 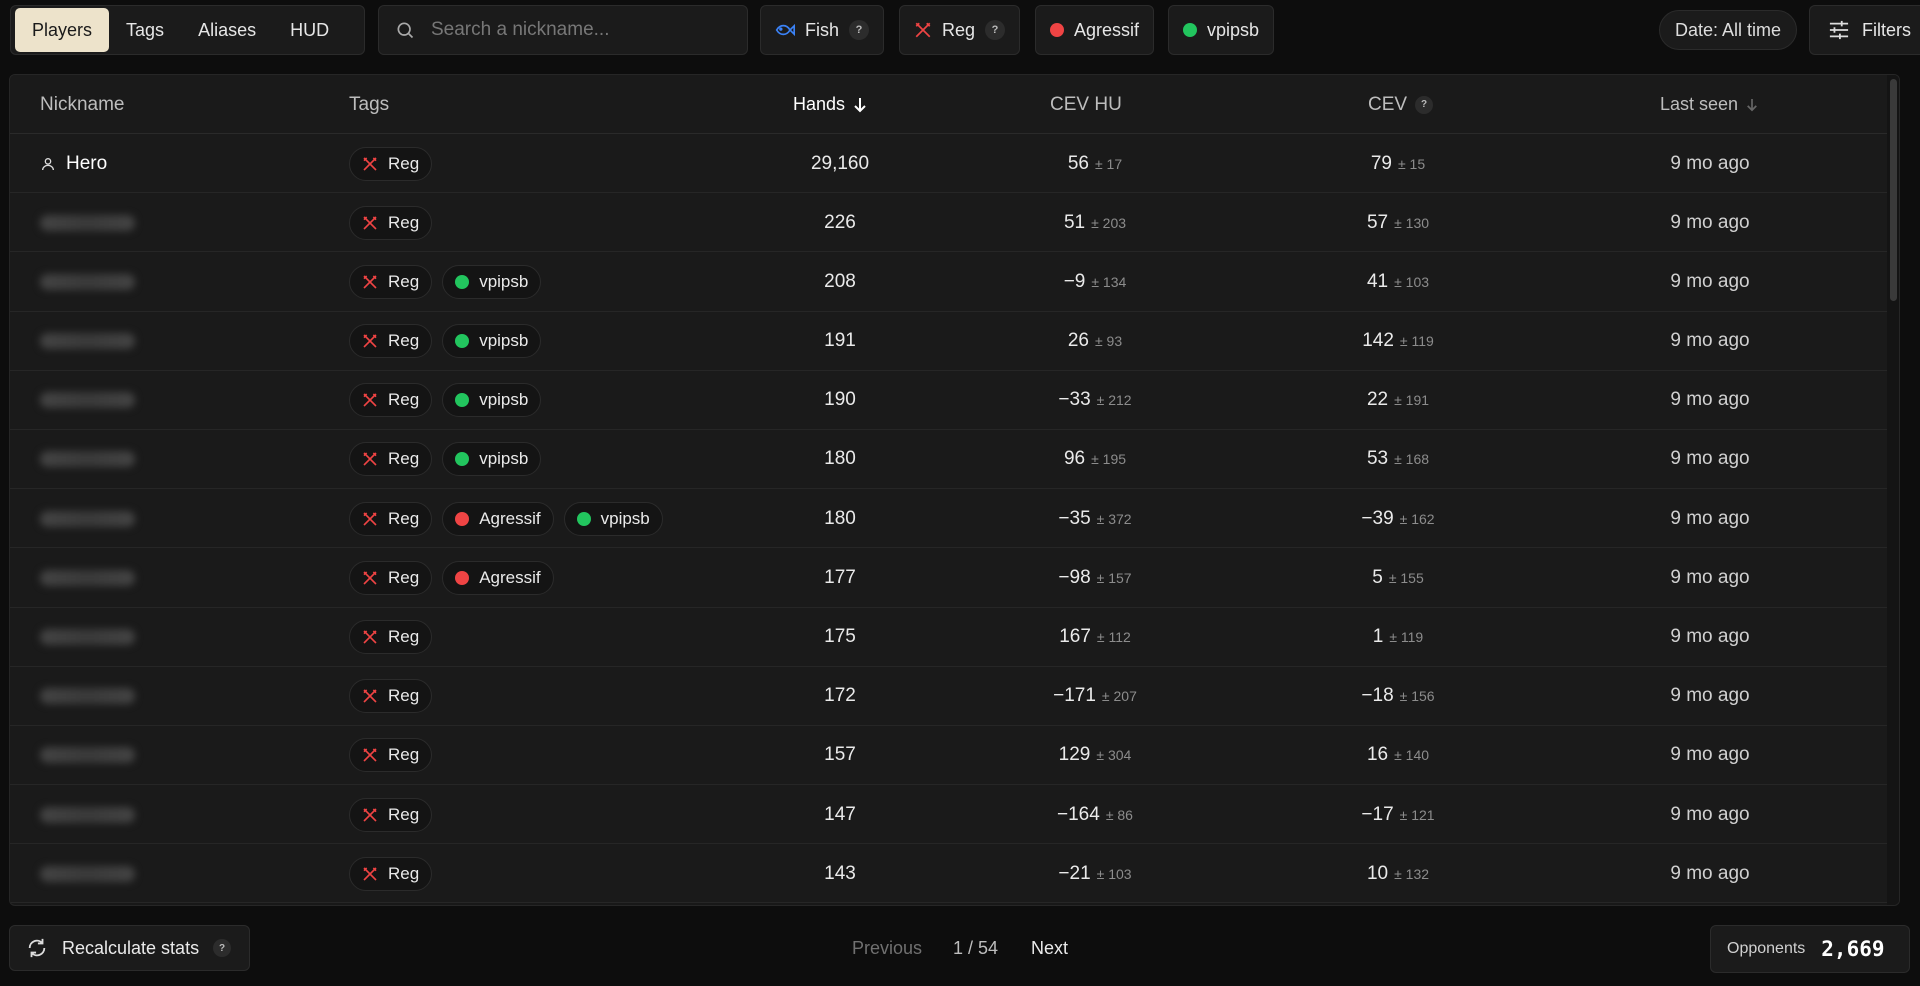 What do you see at coordinates (954, 459) in the screenshot?
I see `table-row: Reg vpipsb 180 96 ± 195 53 ± 168 9 mo ago` at bounding box center [954, 459].